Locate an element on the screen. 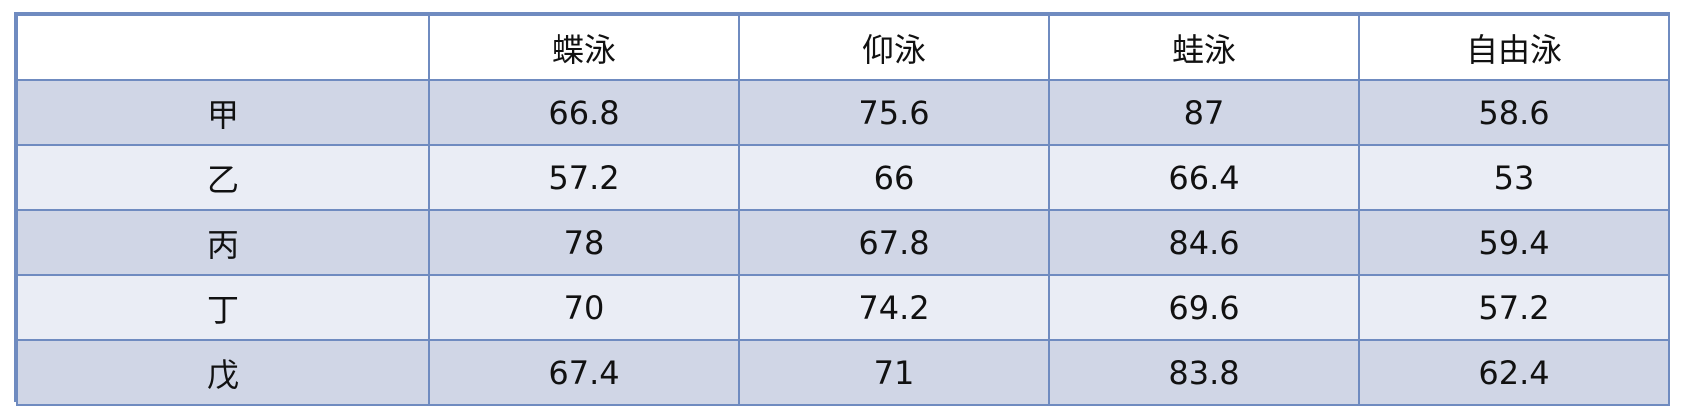 The height and width of the screenshot is (414, 1684). table-cell: 70 is located at coordinates (584, 307).